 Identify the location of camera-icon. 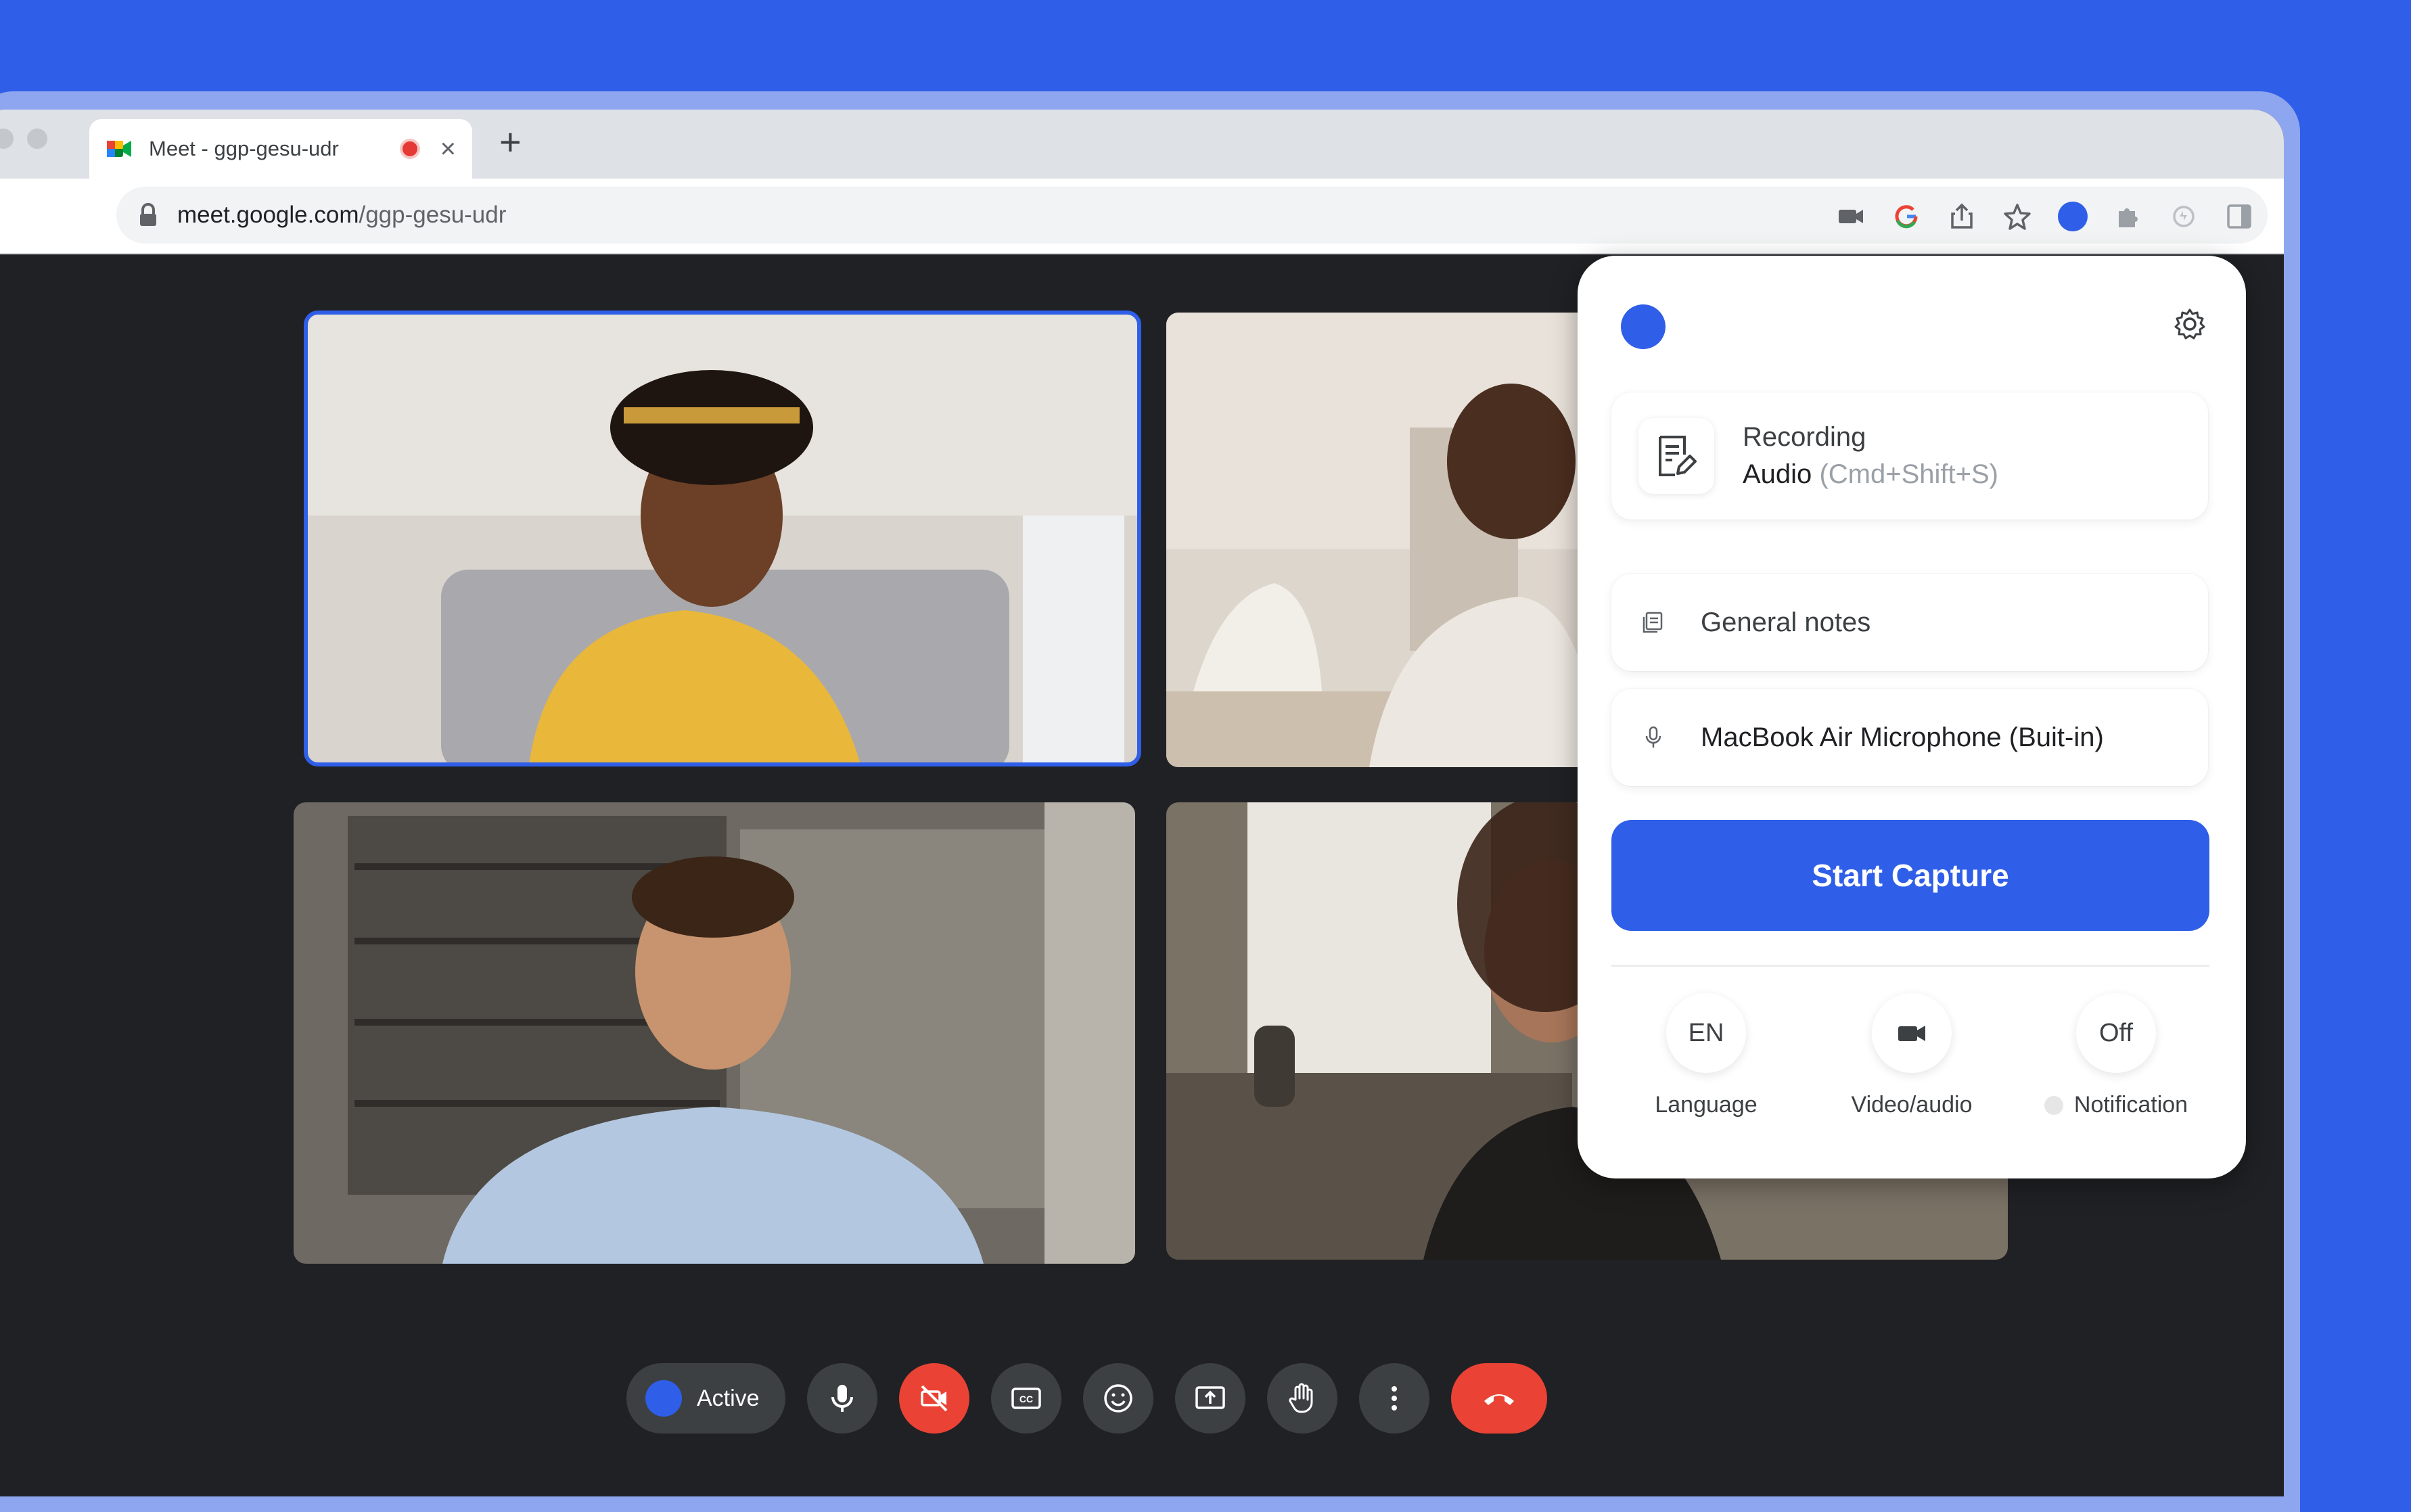
(1851, 217).